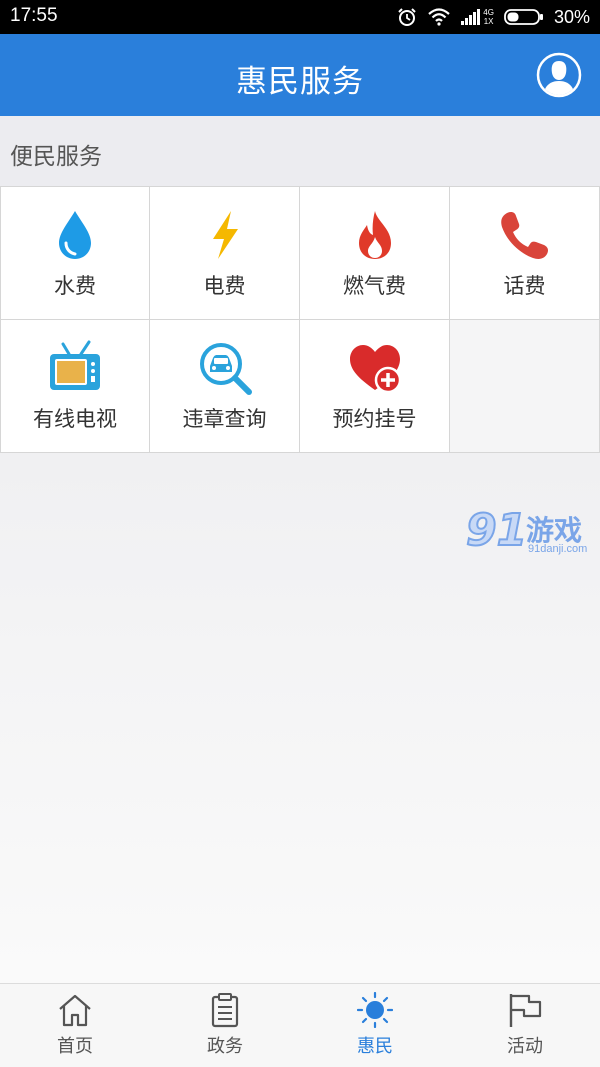  Describe the element at coordinates (374, 235) in the screenshot. I see `flame-icon` at that location.